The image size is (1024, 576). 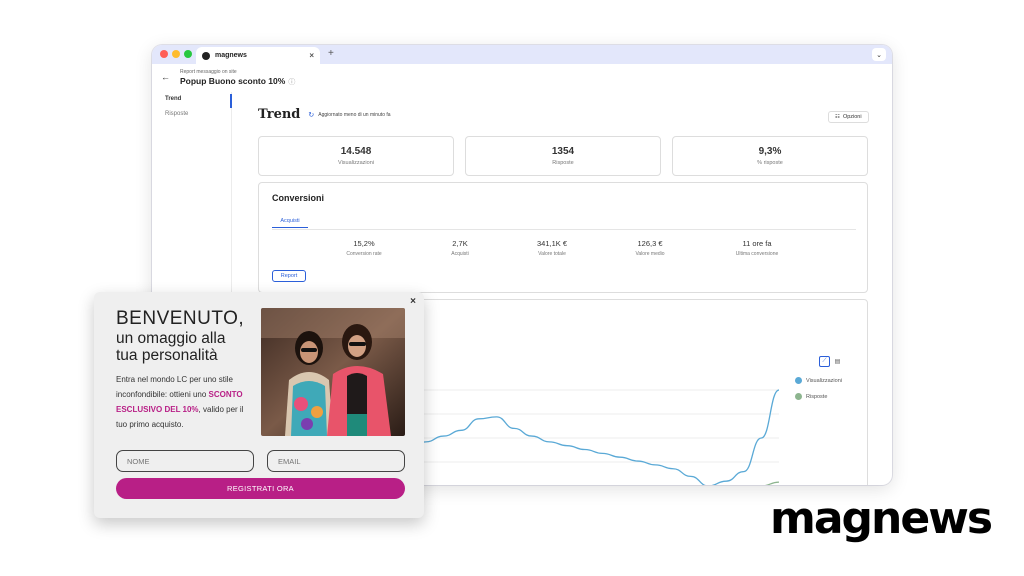 I want to click on options-button: ☷ Opzioni, so click(x=848, y=117).